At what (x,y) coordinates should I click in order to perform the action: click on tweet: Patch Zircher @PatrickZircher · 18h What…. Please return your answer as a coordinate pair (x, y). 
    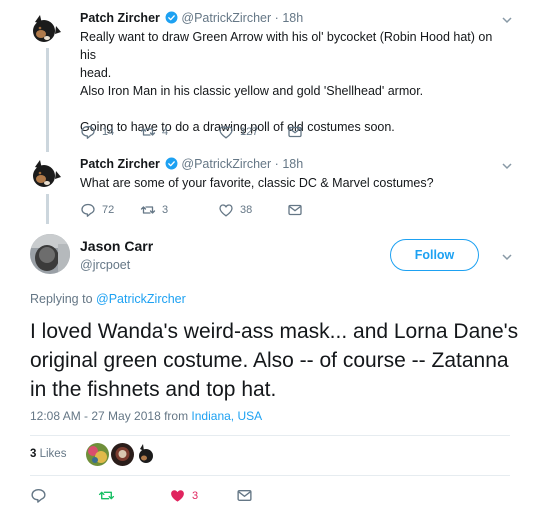
    Looking at the image, I should click on (270, 187).